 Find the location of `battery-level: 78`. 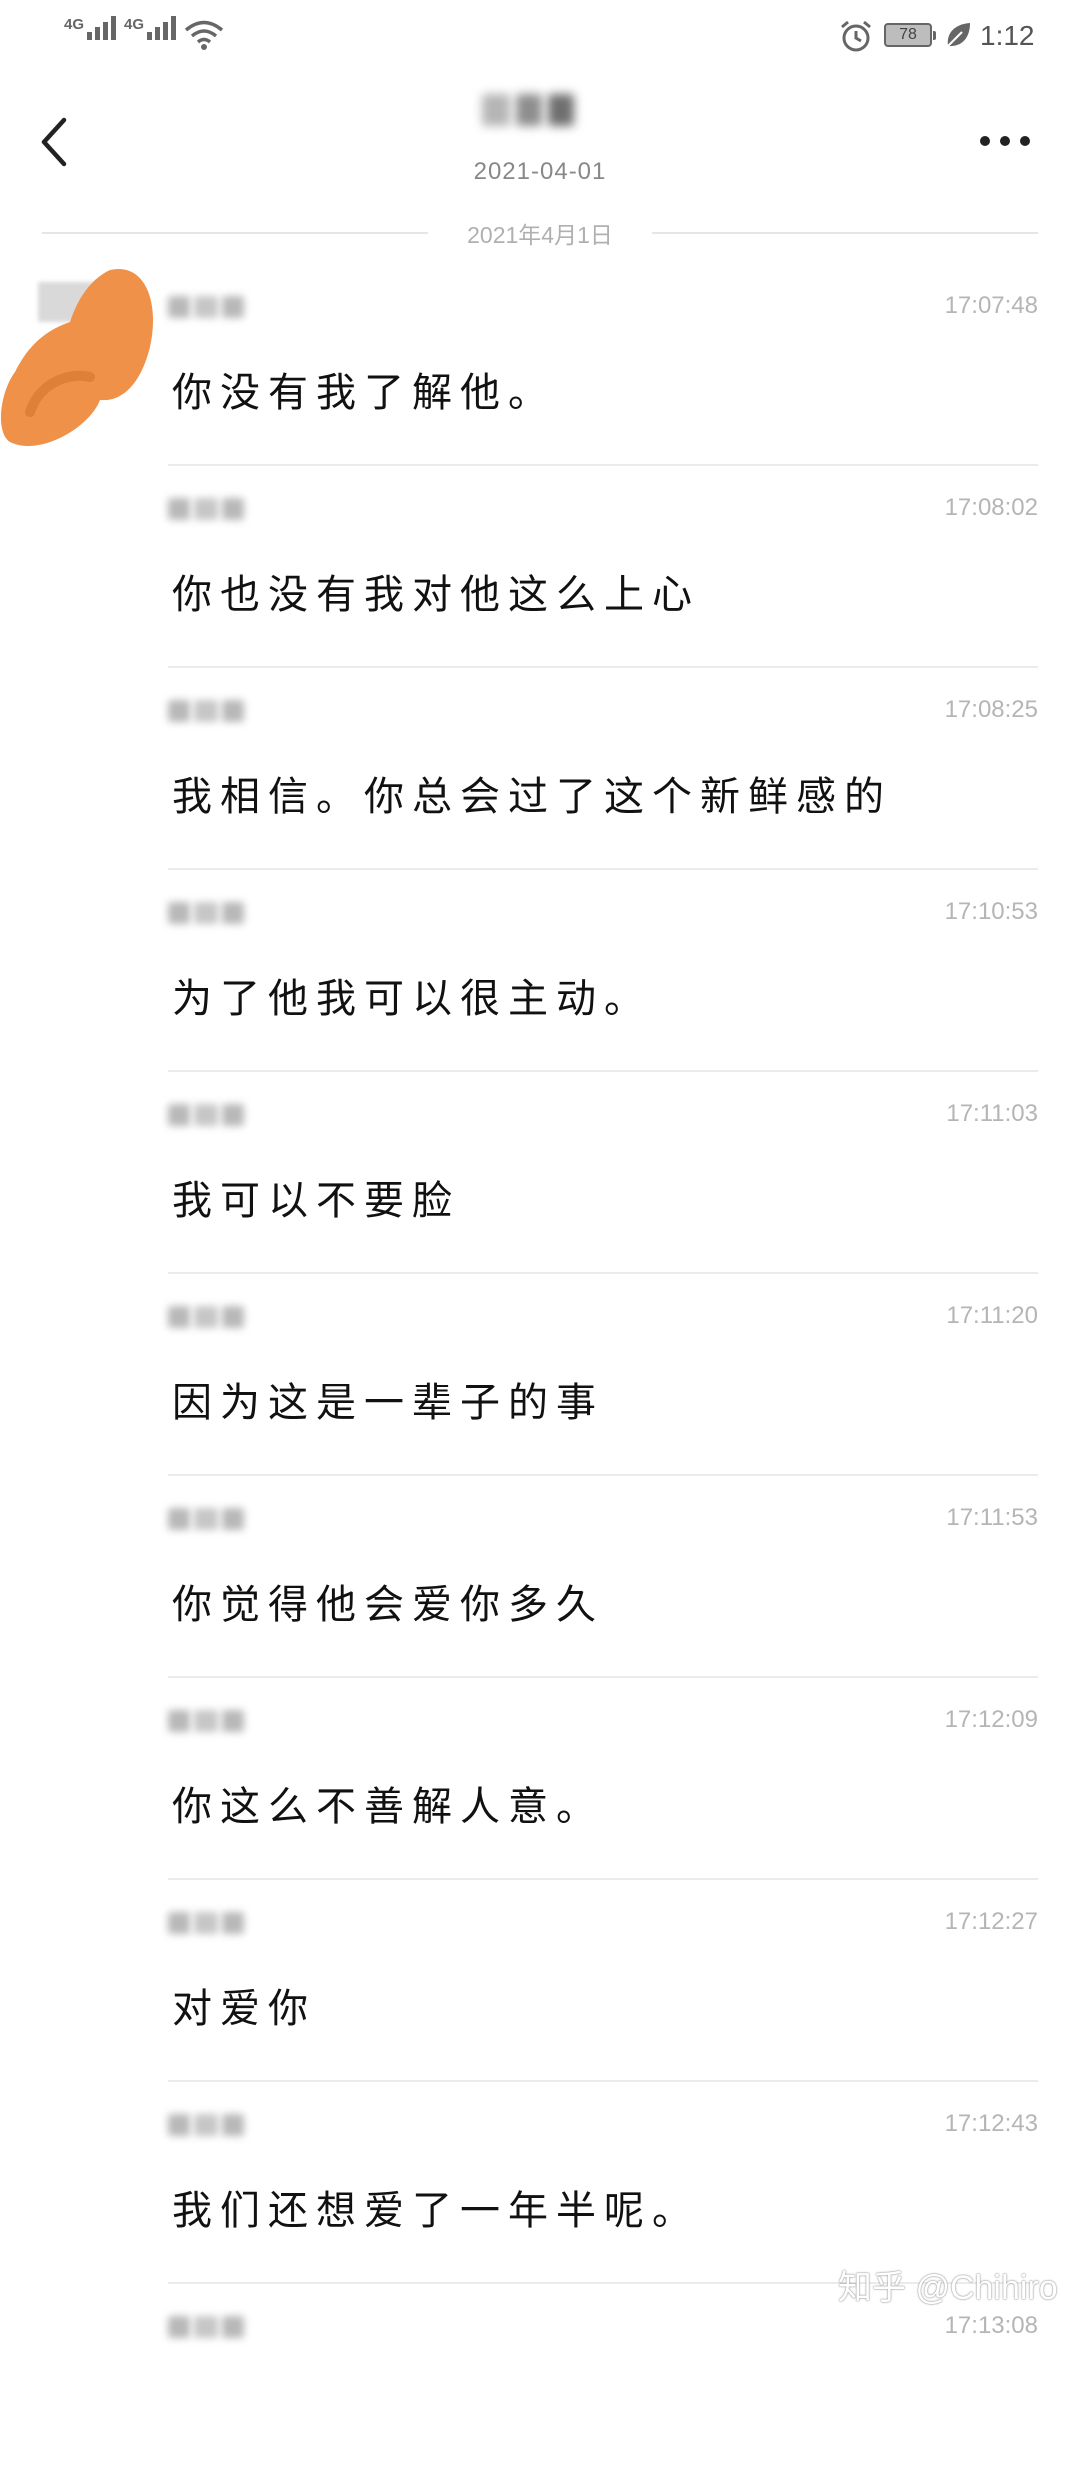

battery-level: 78 is located at coordinates (908, 34).